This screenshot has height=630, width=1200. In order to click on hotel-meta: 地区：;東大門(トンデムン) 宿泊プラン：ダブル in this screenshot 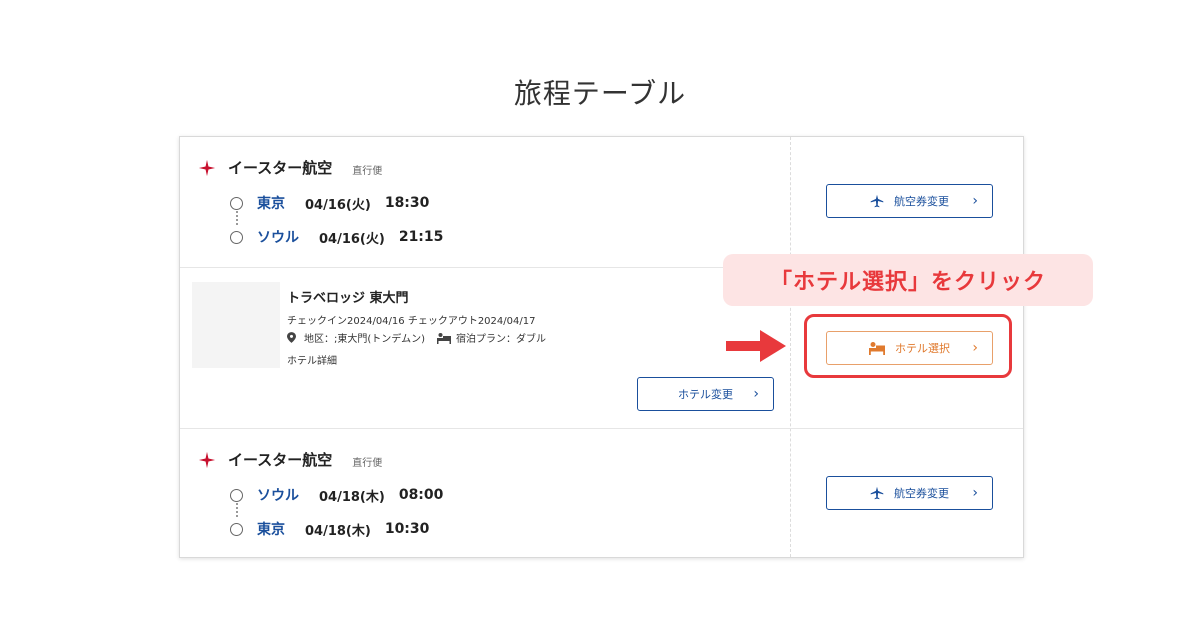, I will do `click(416, 337)`.